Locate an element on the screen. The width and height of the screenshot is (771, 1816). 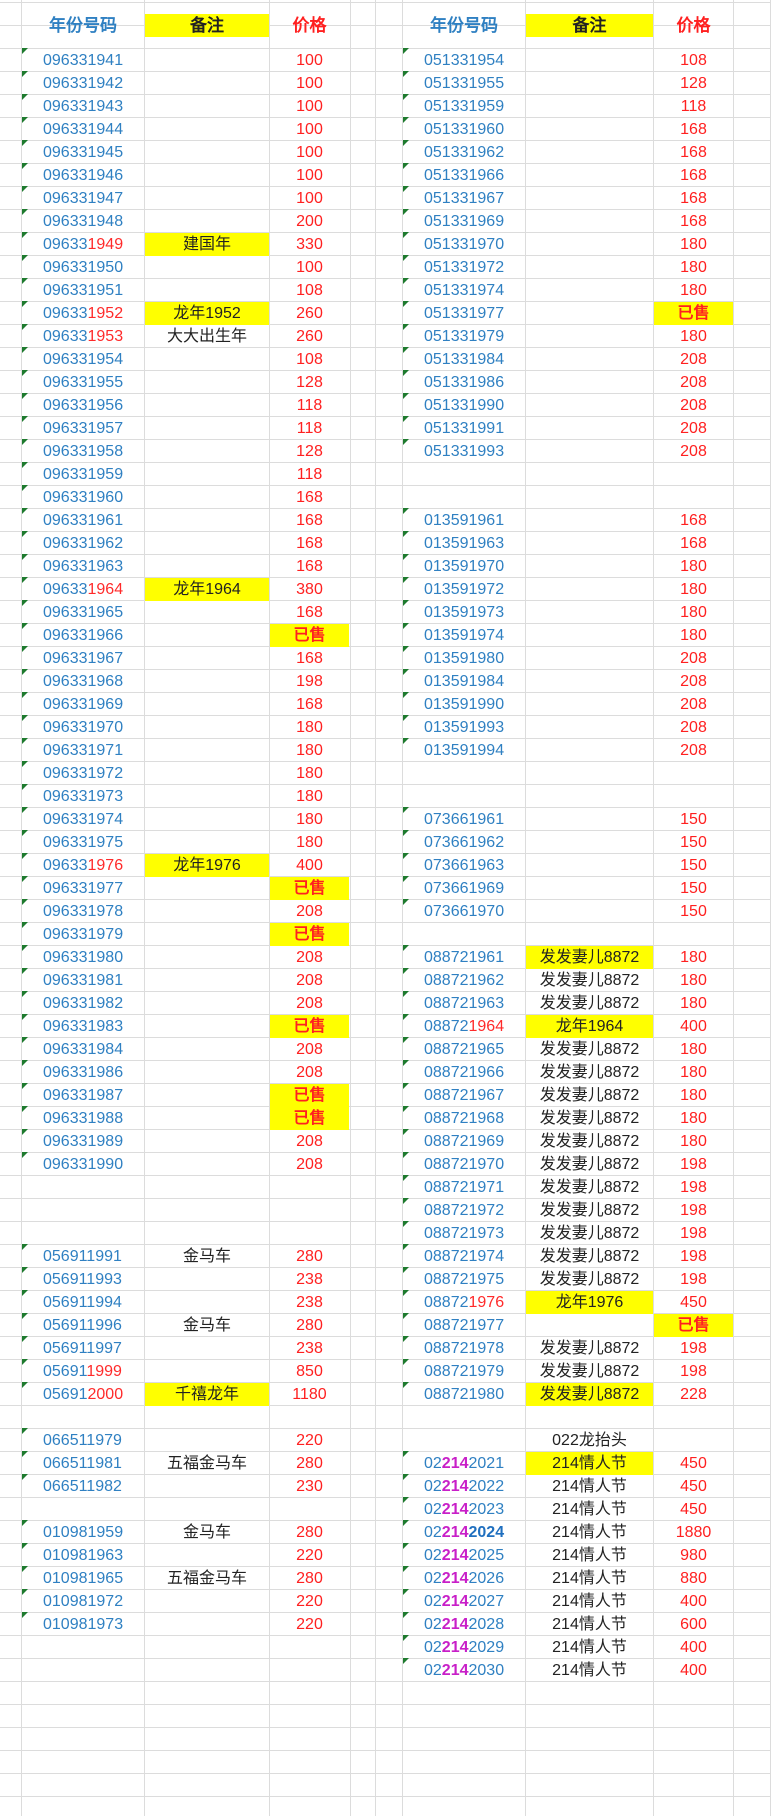
right-number-cell: 088721965 is located at coordinates (474, 1049).